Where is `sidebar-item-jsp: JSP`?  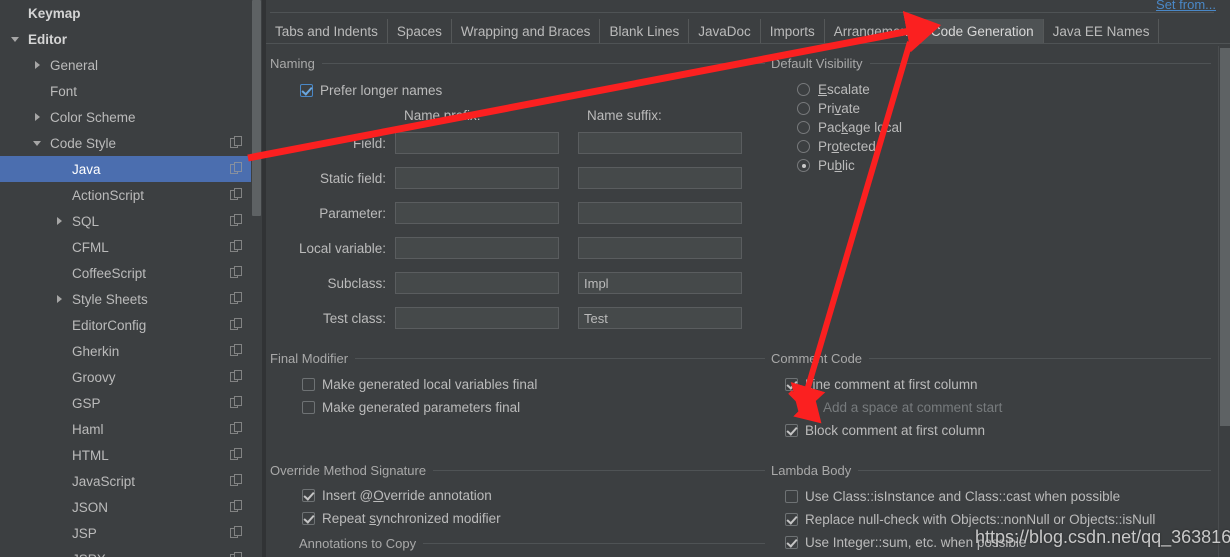
sidebar-item-jsp: JSP is located at coordinates (131, 533).